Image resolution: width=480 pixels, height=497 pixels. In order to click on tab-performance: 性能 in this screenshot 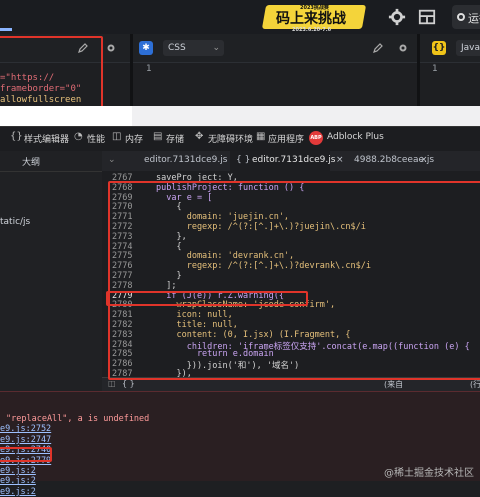, I will do `click(96, 138)`.